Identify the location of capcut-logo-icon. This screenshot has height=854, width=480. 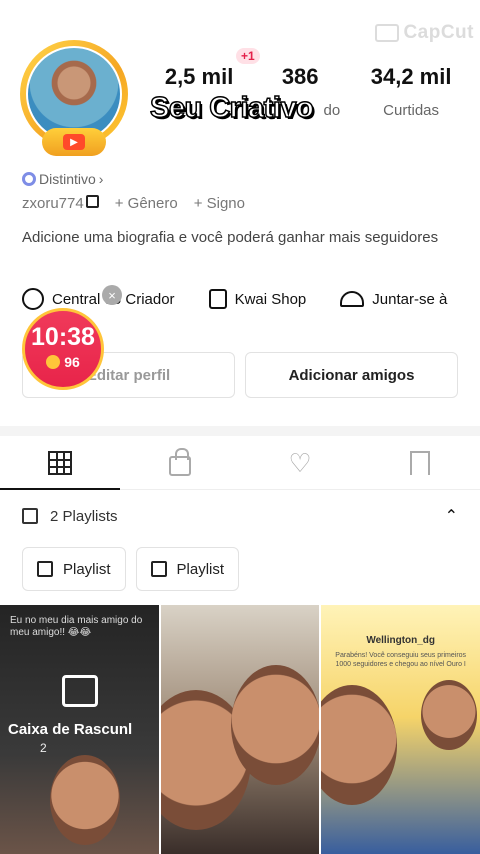
(387, 33).